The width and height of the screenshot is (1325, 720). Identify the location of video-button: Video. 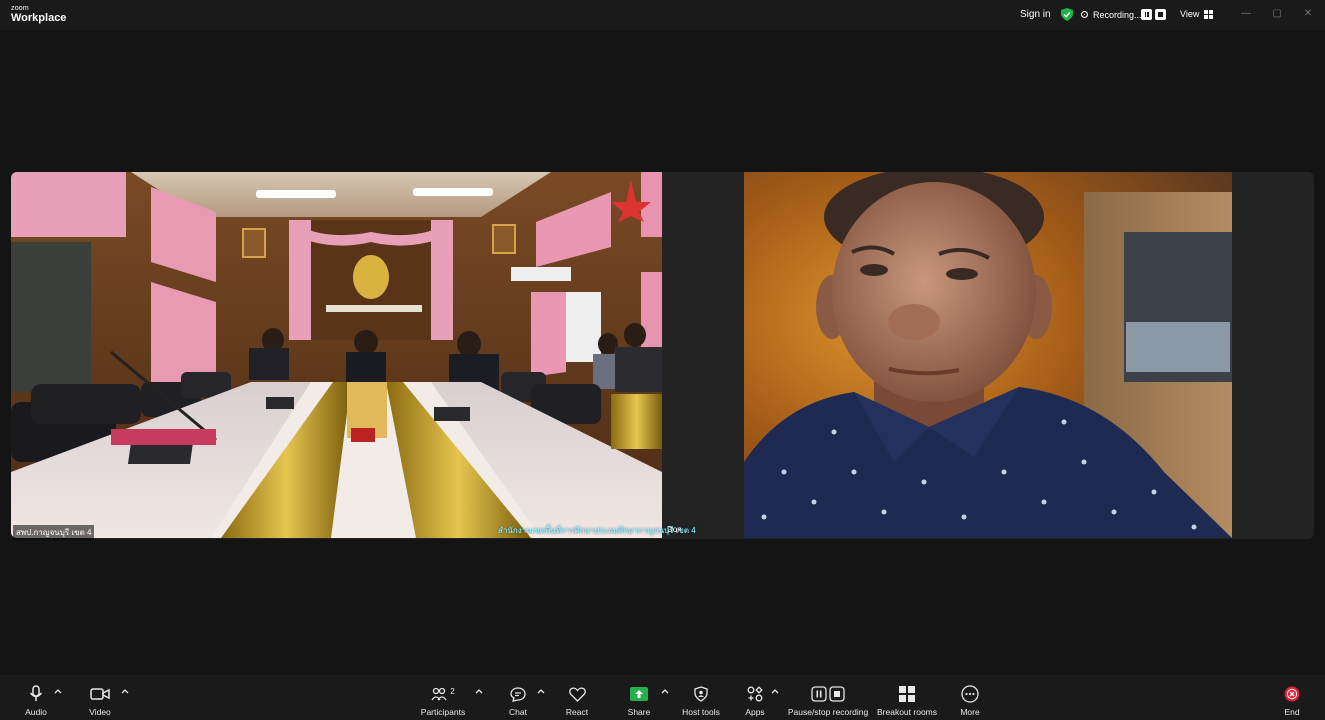
(100, 697).